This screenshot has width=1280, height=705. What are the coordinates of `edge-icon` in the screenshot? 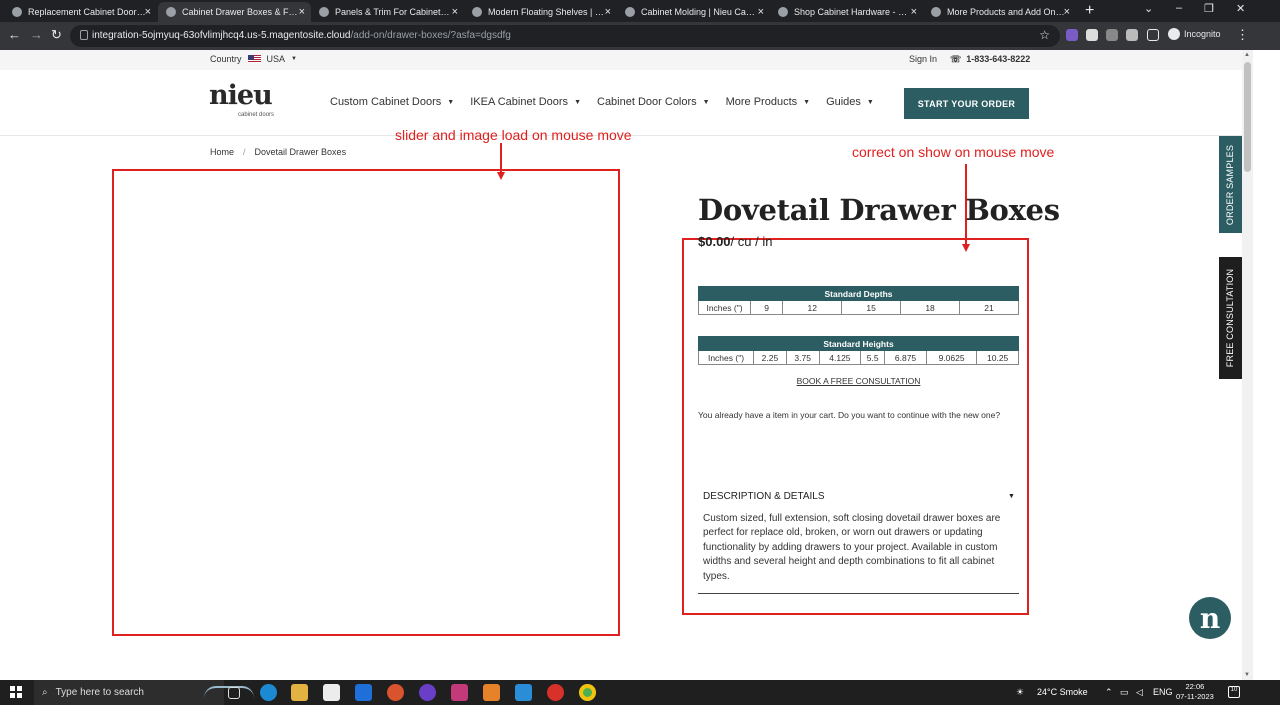 It's located at (268, 692).